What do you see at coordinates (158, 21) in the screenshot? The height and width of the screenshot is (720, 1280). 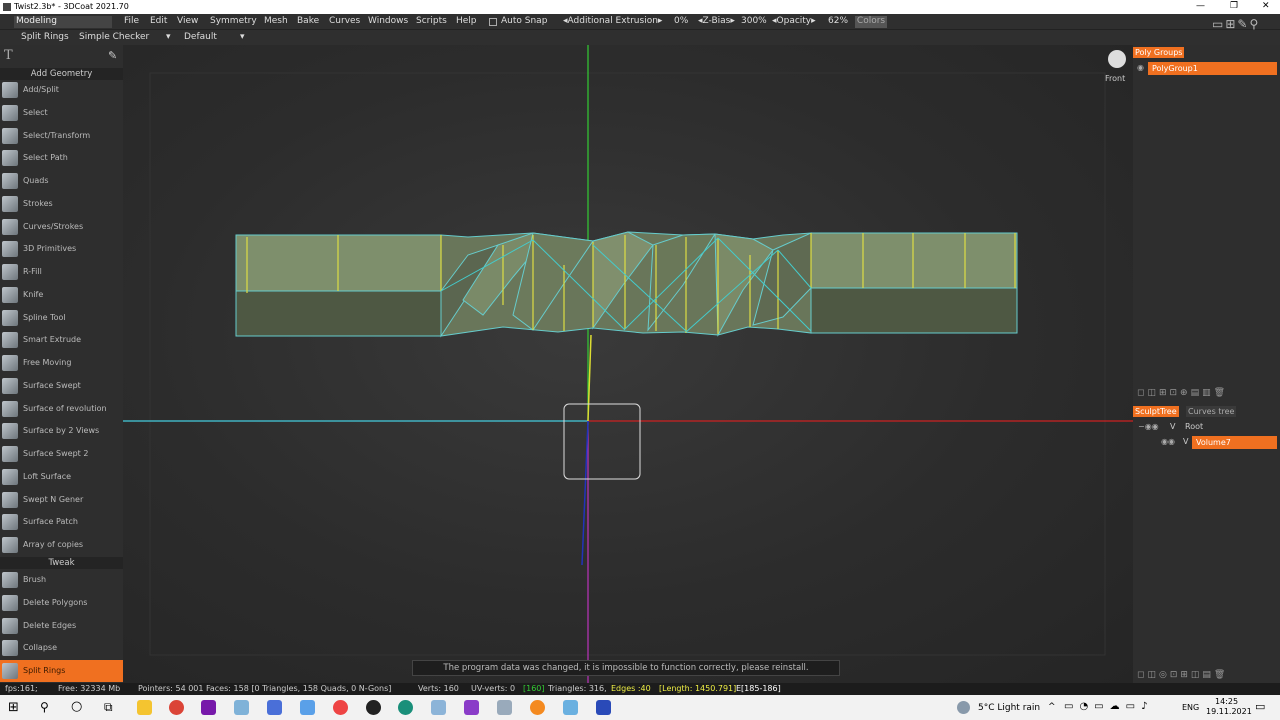 I see `menu-edit: Edit` at bounding box center [158, 21].